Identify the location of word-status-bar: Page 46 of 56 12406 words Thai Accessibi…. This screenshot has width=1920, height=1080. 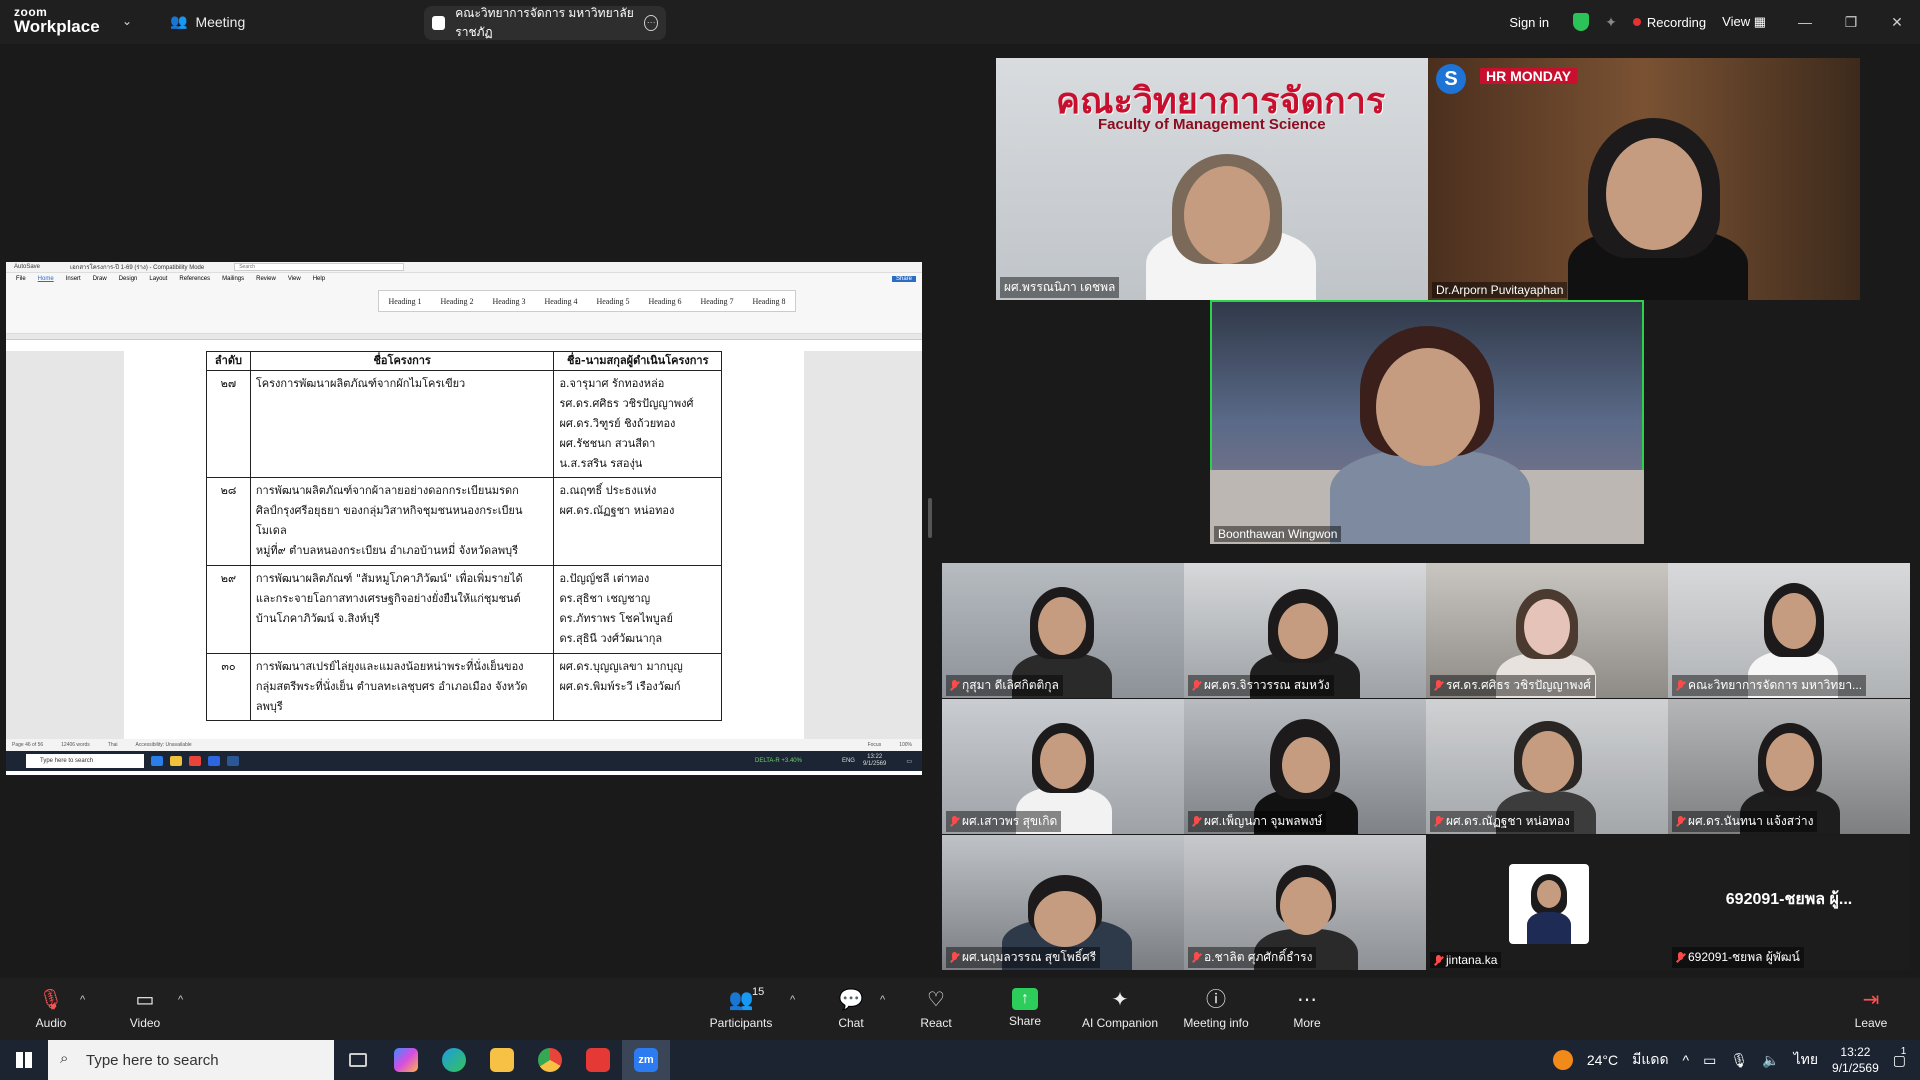
(464, 745).